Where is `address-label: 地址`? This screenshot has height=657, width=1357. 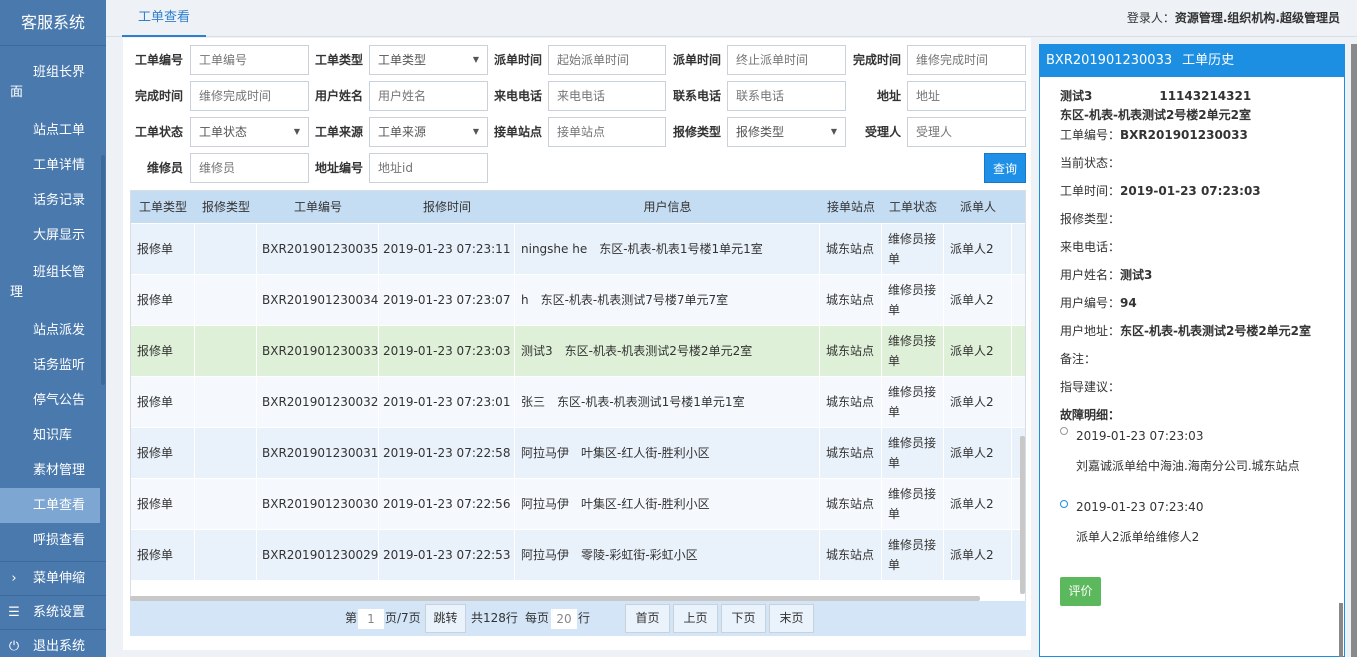 address-label: 地址 is located at coordinates (888, 96).